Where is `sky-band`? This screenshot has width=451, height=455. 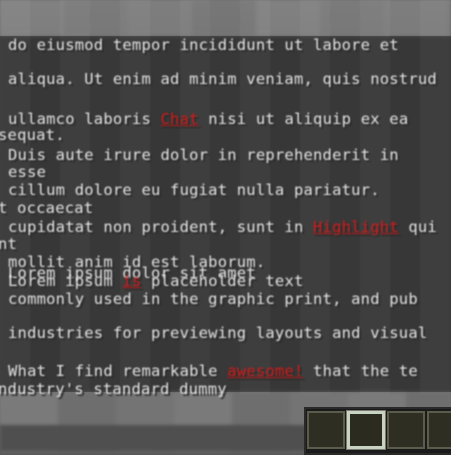
sky-band is located at coordinates (225, 18).